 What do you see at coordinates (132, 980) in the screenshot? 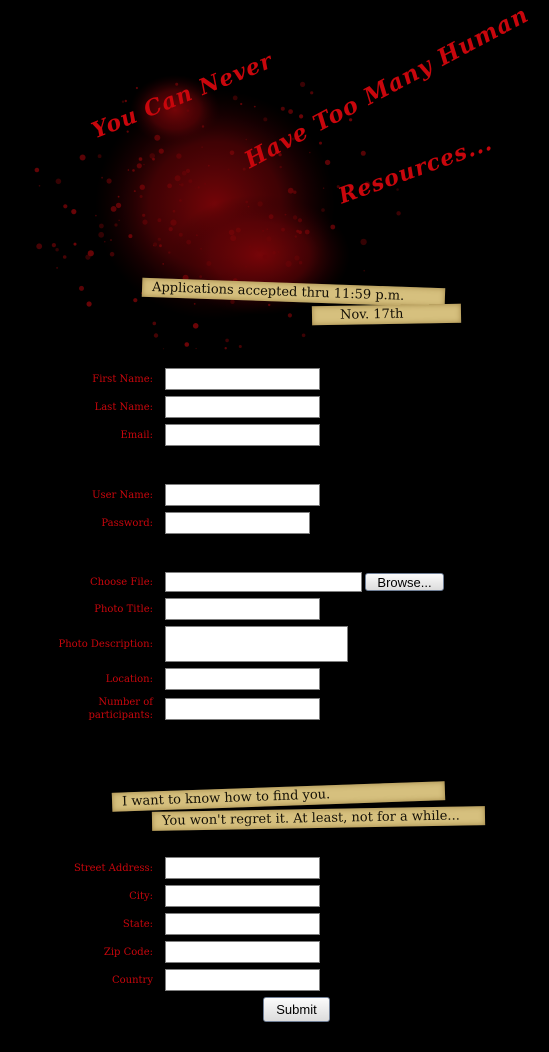
I see `country-label: Country` at bounding box center [132, 980].